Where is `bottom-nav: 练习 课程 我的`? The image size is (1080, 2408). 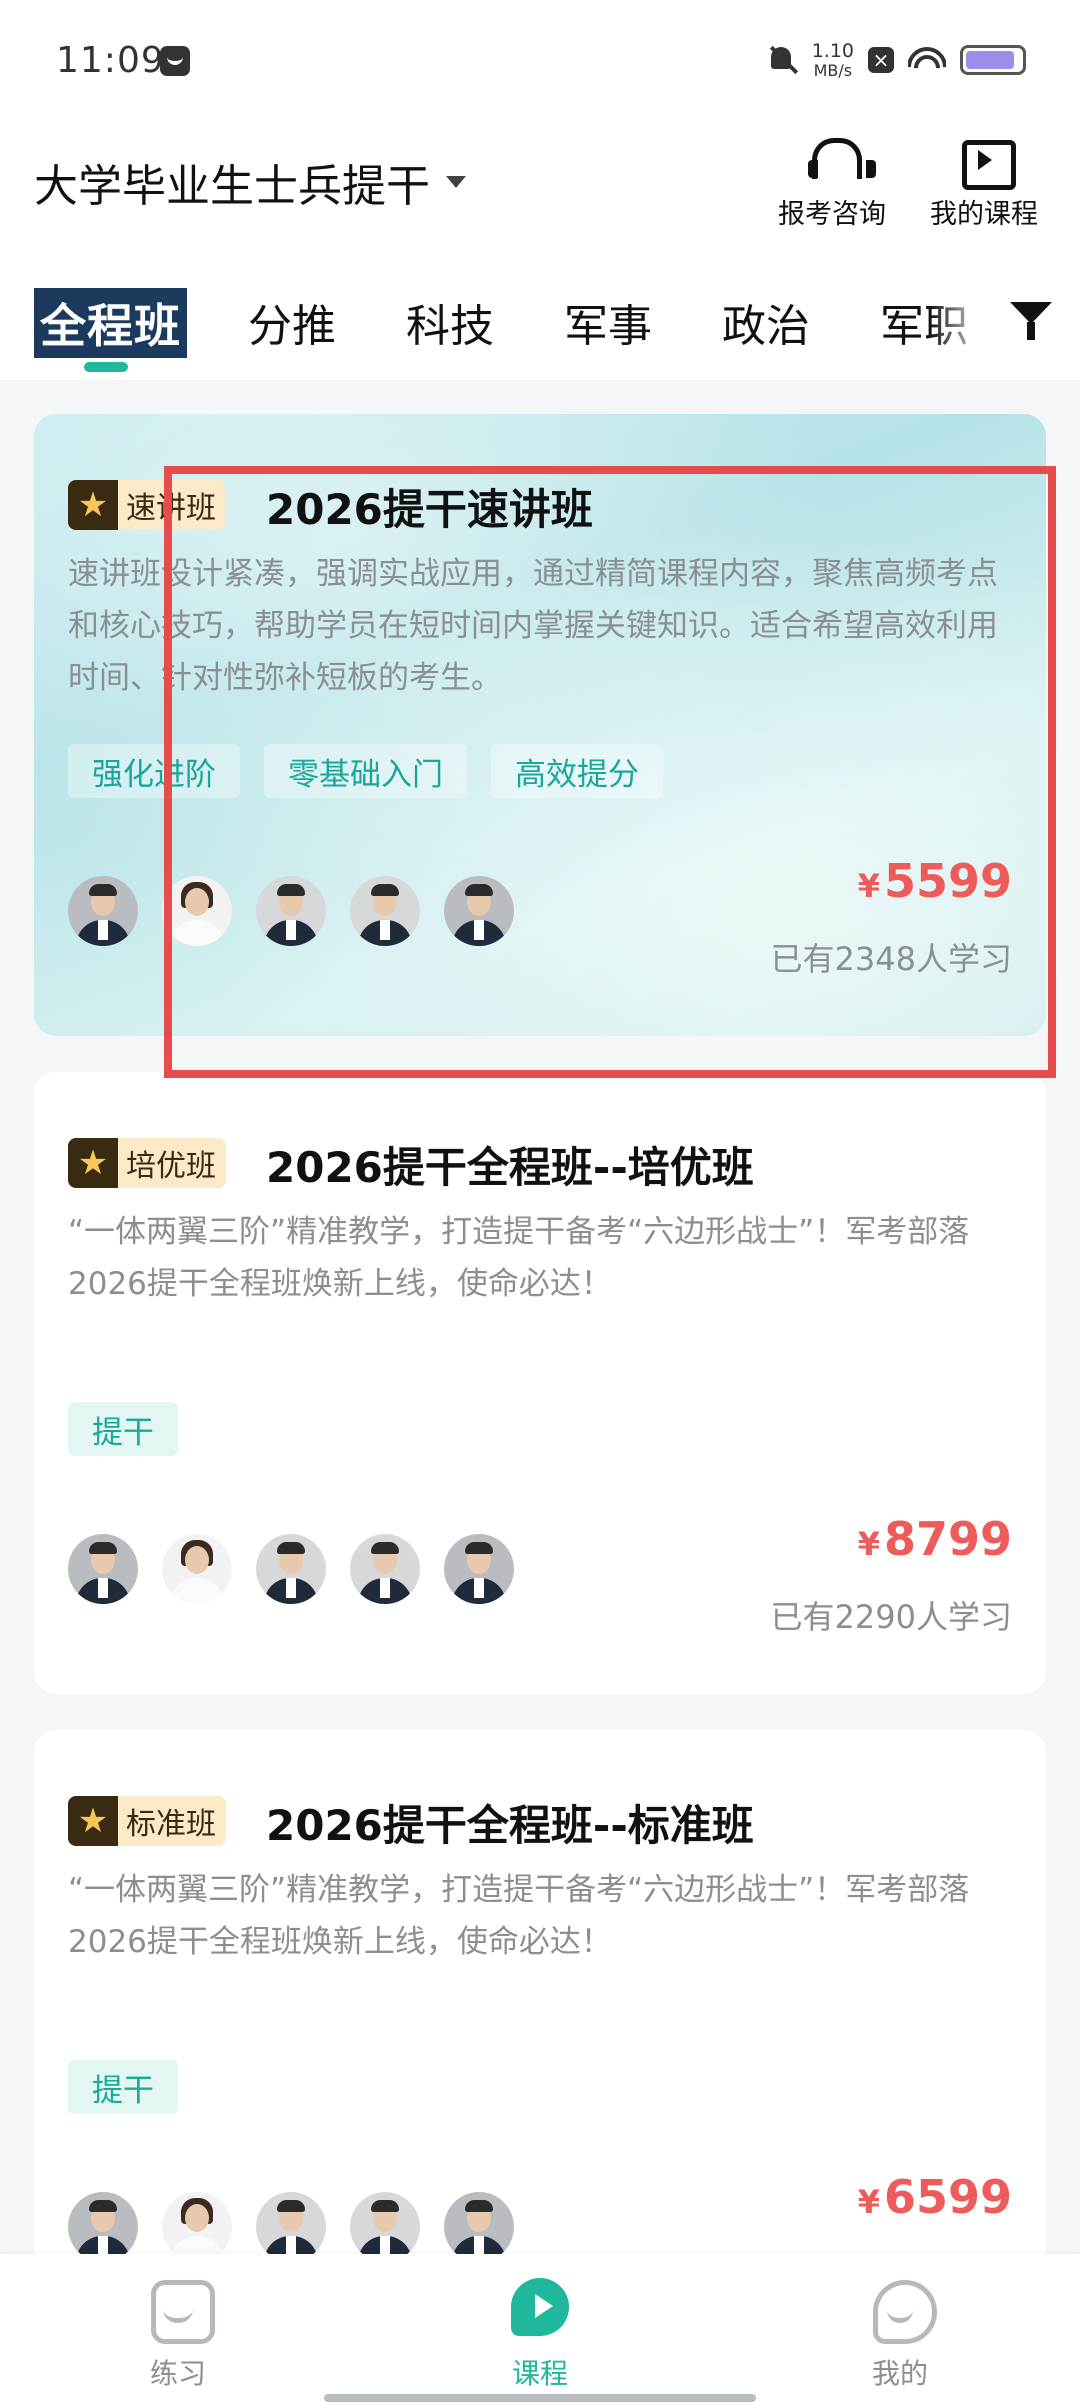 bottom-nav: 练习 课程 我的 is located at coordinates (540, 2331).